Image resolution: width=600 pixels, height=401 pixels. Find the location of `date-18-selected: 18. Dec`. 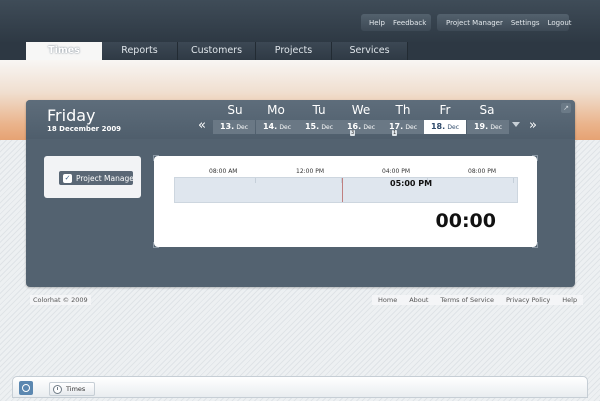

date-18-selected: 18. Dec is located at coordinates (445, 127).